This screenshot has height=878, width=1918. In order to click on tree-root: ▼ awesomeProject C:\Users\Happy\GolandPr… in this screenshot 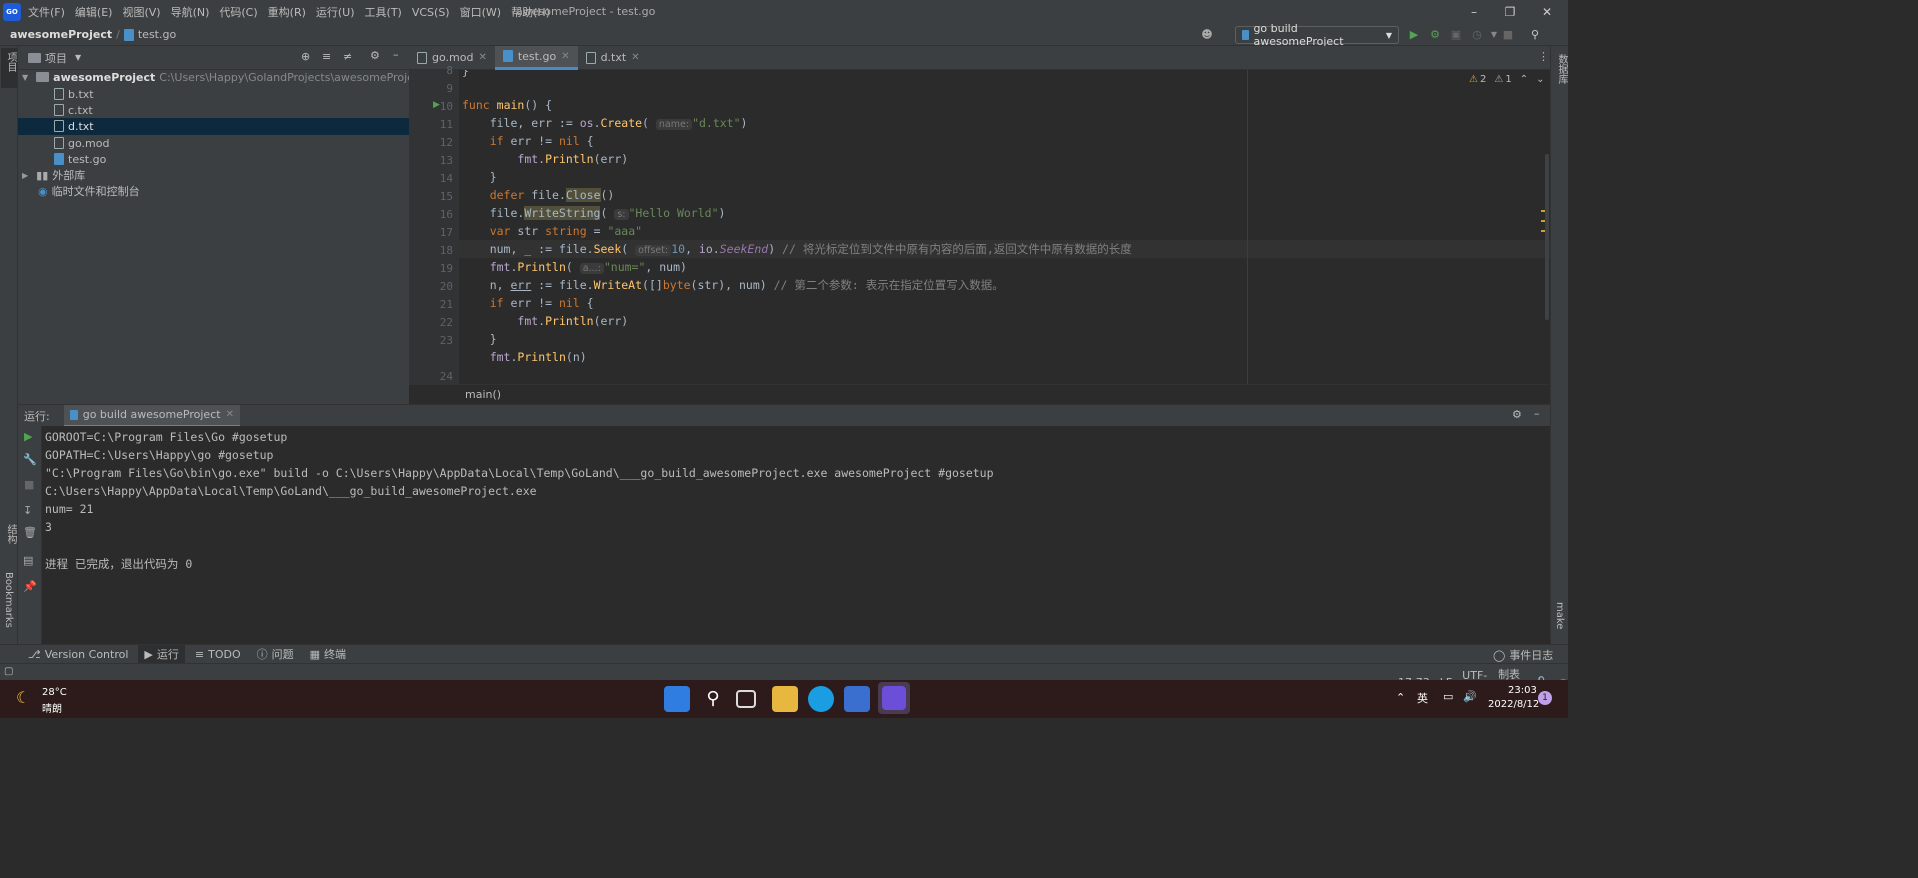, I will do `click(223, 77)`.